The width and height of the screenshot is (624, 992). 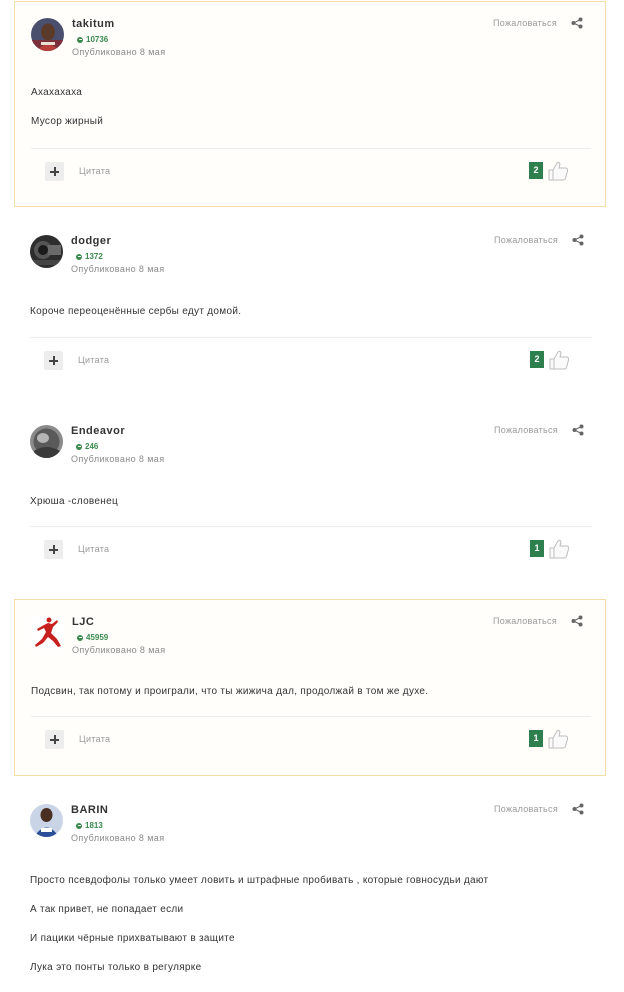 What do you see at coordinates (136, 311) in the screenshot?
I see `post-paragraph: Короче переоценённые сербы едут домой.` at bounding box center [136, 311].